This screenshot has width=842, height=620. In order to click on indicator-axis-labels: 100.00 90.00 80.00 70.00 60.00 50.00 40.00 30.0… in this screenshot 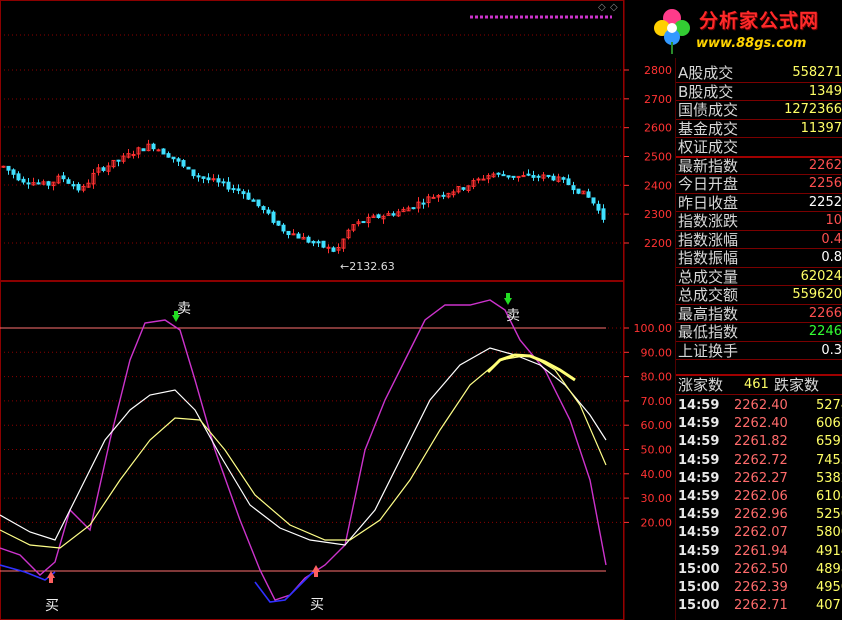, I will do `click(648, 425)`.